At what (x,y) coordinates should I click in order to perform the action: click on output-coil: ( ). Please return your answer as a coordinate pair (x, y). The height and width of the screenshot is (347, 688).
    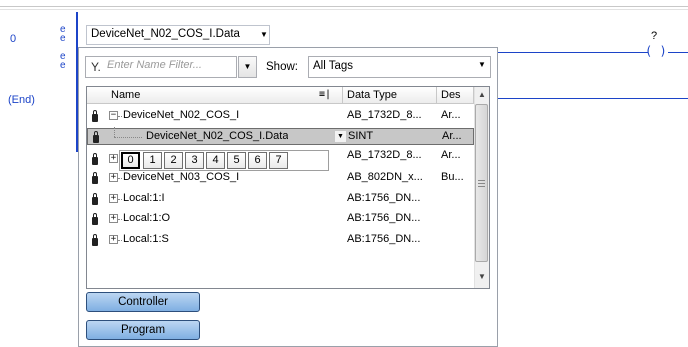
    Looking at the image, I should click on (656, 51).